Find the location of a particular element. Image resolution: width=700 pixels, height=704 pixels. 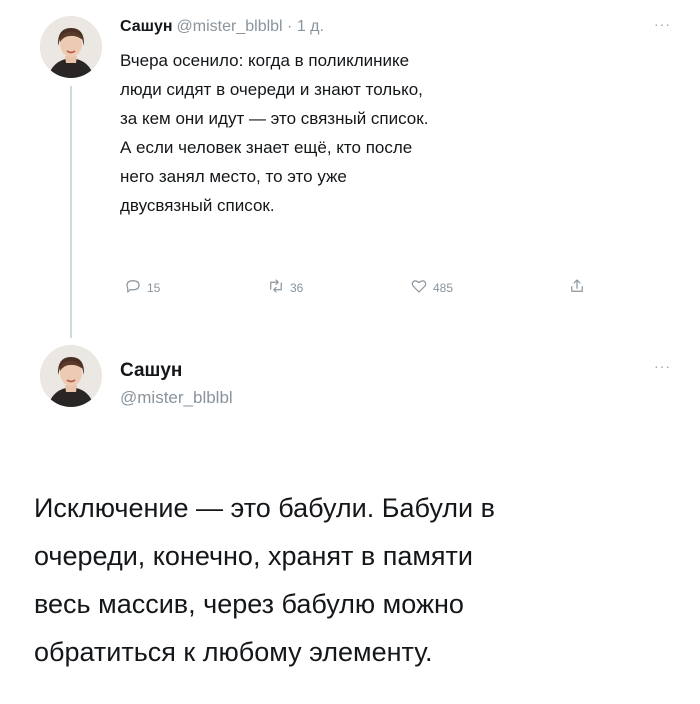

like-button: 485 is located at coordinates (431, 287).